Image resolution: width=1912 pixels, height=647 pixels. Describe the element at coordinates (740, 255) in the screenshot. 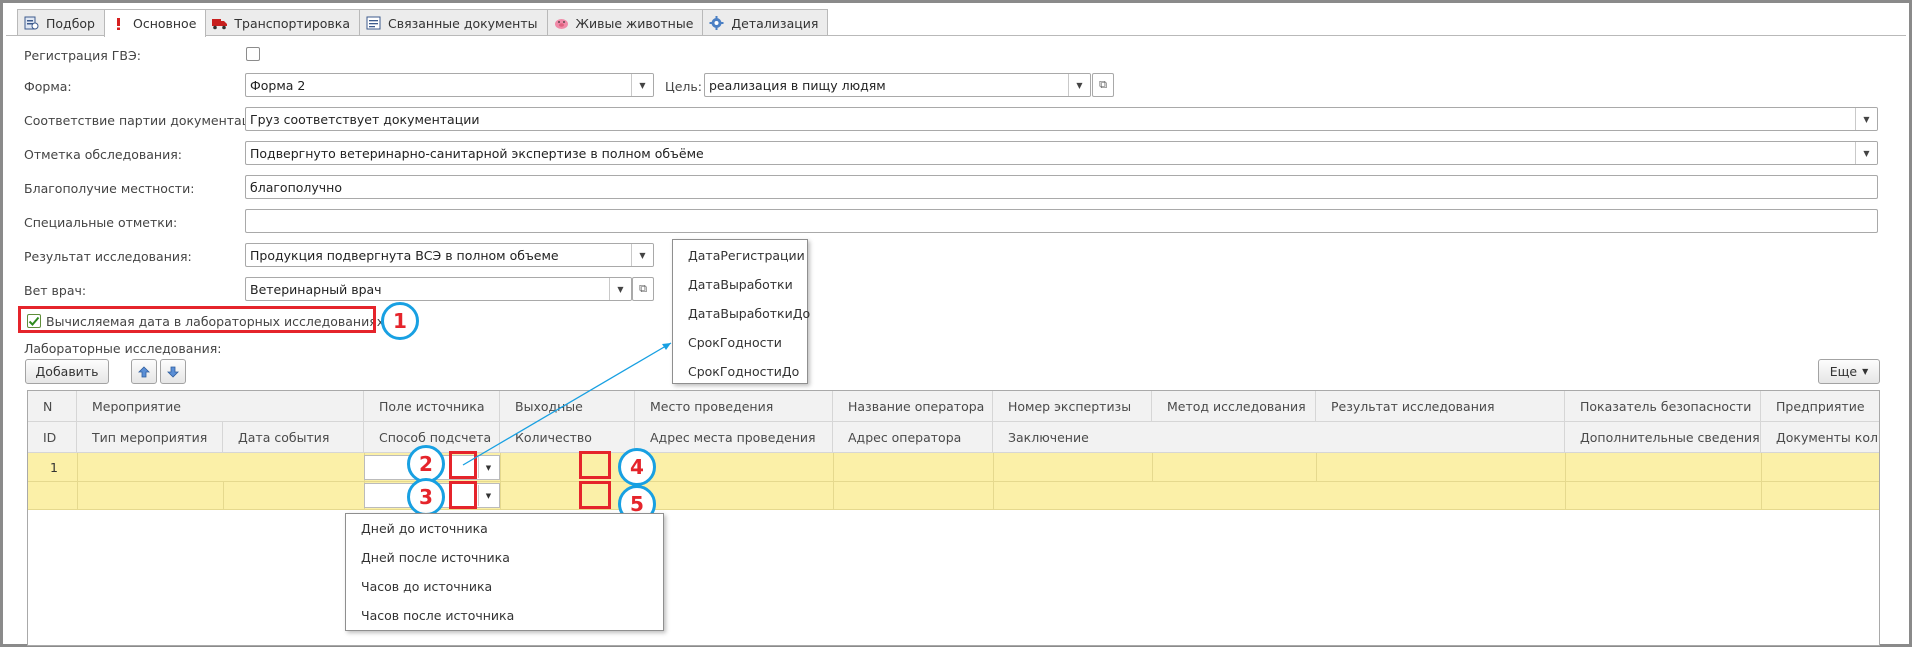

I see `option-registration-date: ДатаРегистрации` at that location.